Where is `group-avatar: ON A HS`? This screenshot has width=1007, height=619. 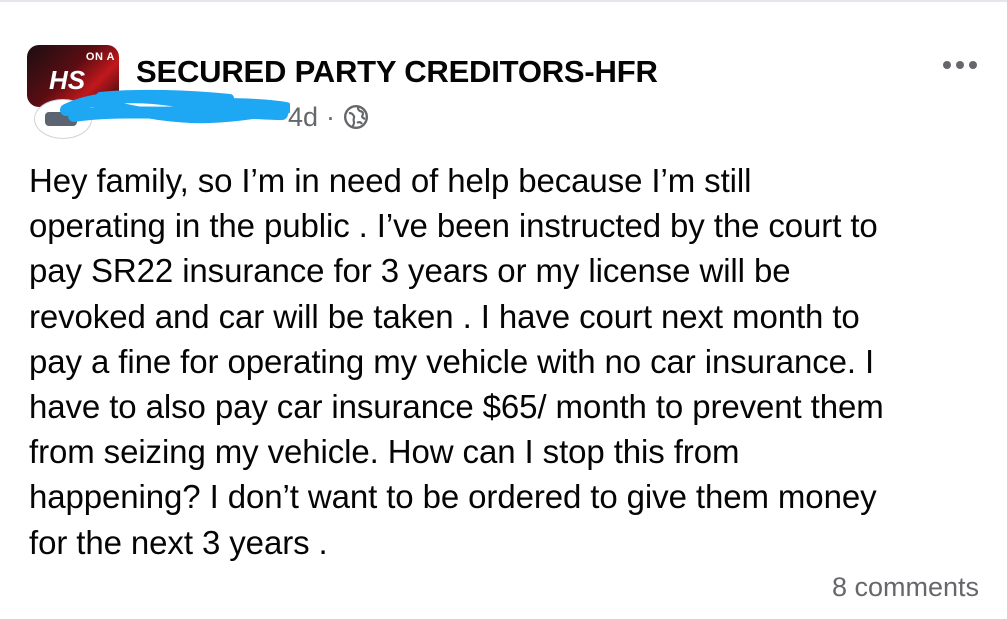 group-avatar: ON A HS is located at coordinates (73, 76).